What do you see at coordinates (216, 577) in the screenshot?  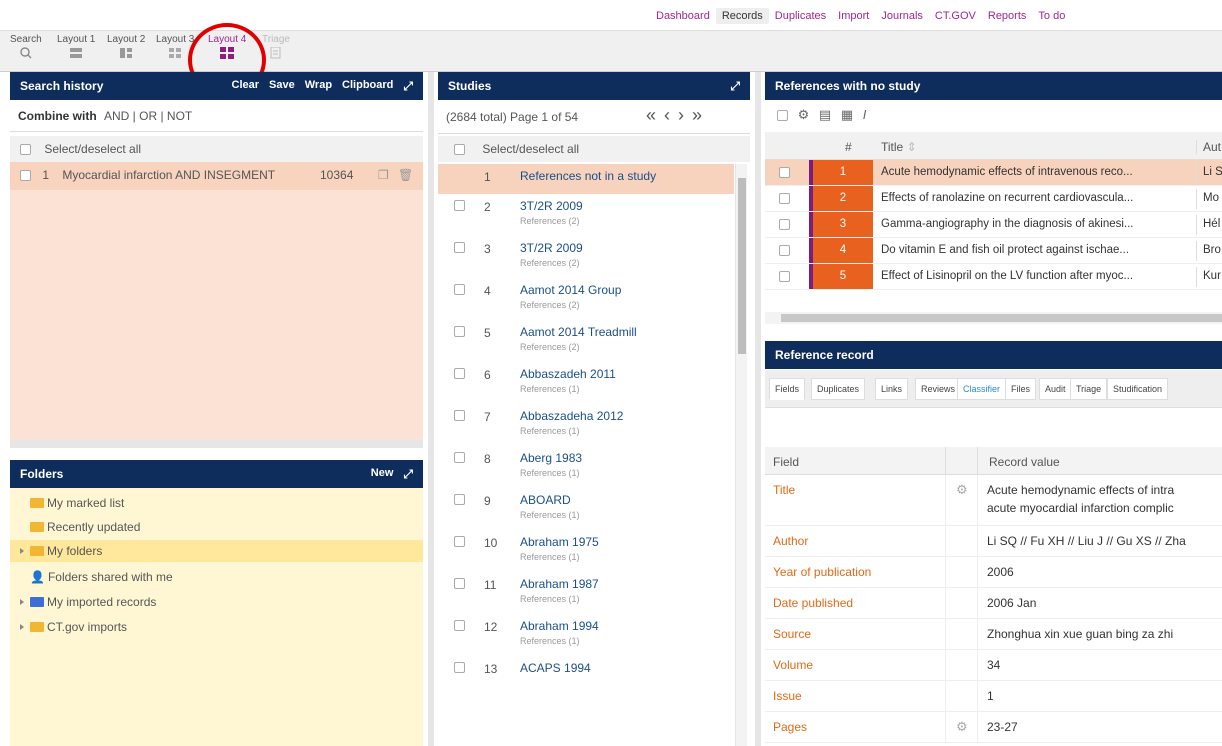 I see `folder-shared: 👤 Folders shared with me` at bounding box center [216, 577].